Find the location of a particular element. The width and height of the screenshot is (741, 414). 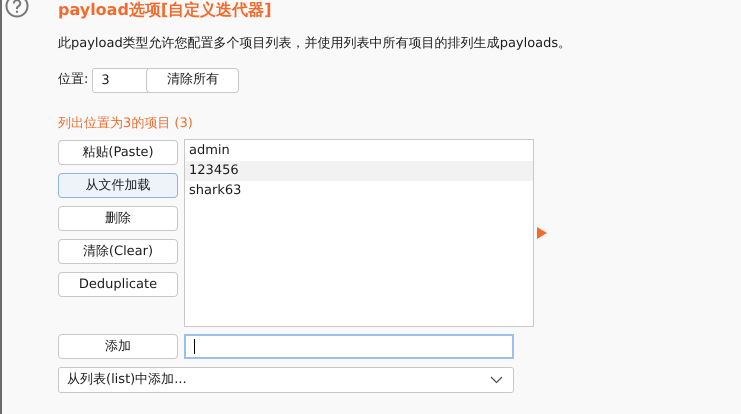

list-item: 123456 is located at coordinates (359, 171).